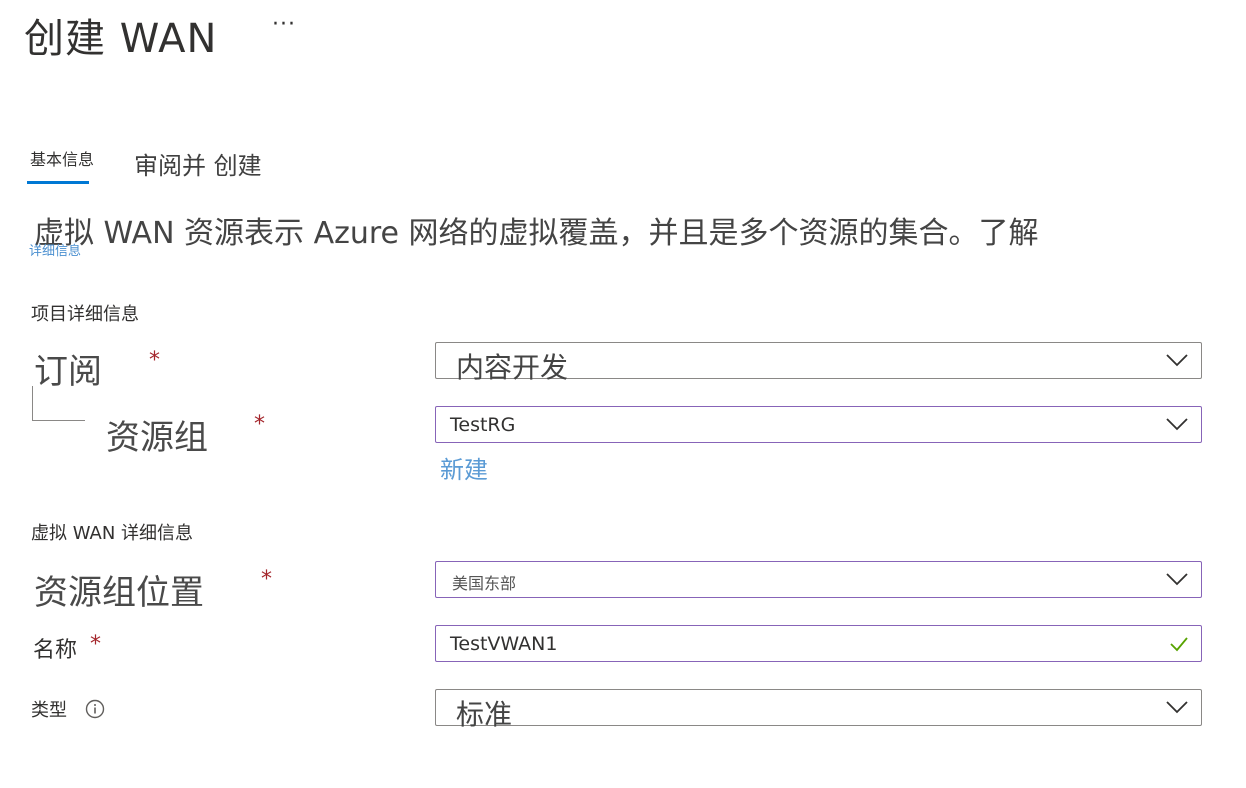 The height and width of the screenshot is (788, 1246). I want to click on name-required-mark: *, so click(95, 644).